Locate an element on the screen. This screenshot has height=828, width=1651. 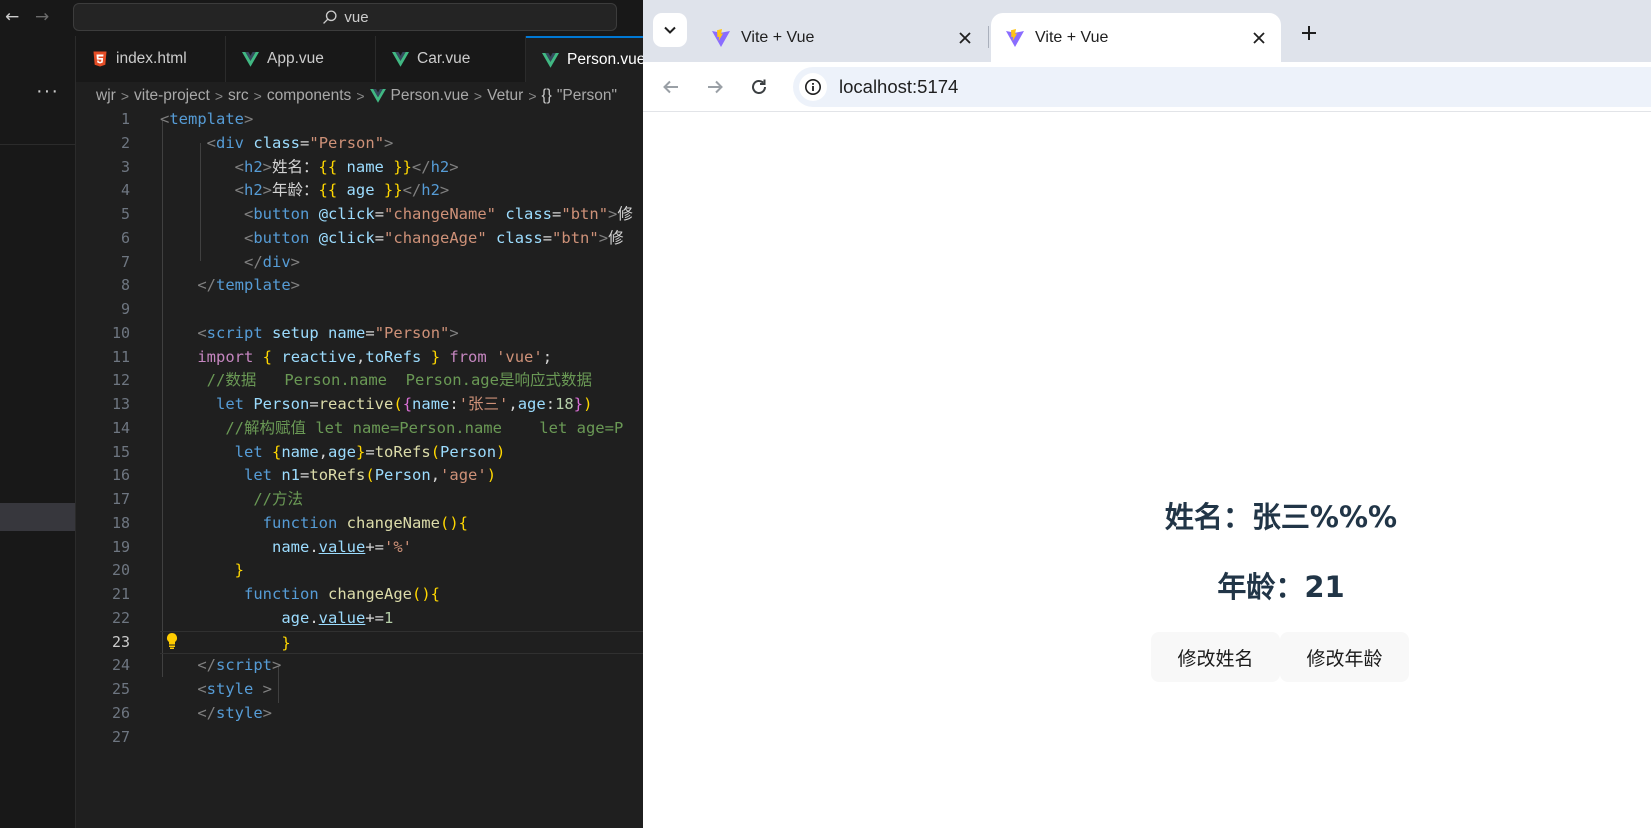
change-name-button: 修改姓名 is located at coordinates (1215, 657).